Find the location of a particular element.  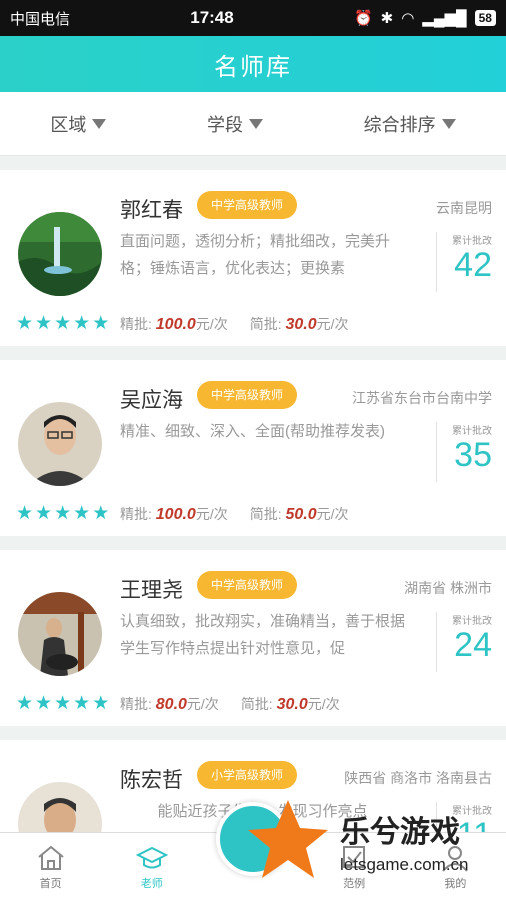

teacher-description: 认真细致，批改翔实，准确精当，善于根据学生写作特点提出针对性意见，促 is located at coordinates (263, 635).